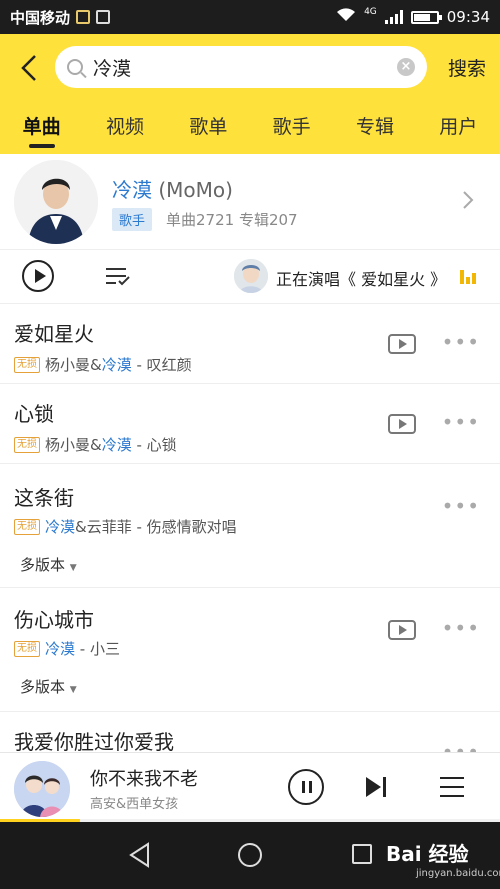 This screenshot has width=500, height=889. I want to click on song-item: 伤心城市 无损 冷漠 - 小三 ••• 多版本 ▼, so click(250, 650).